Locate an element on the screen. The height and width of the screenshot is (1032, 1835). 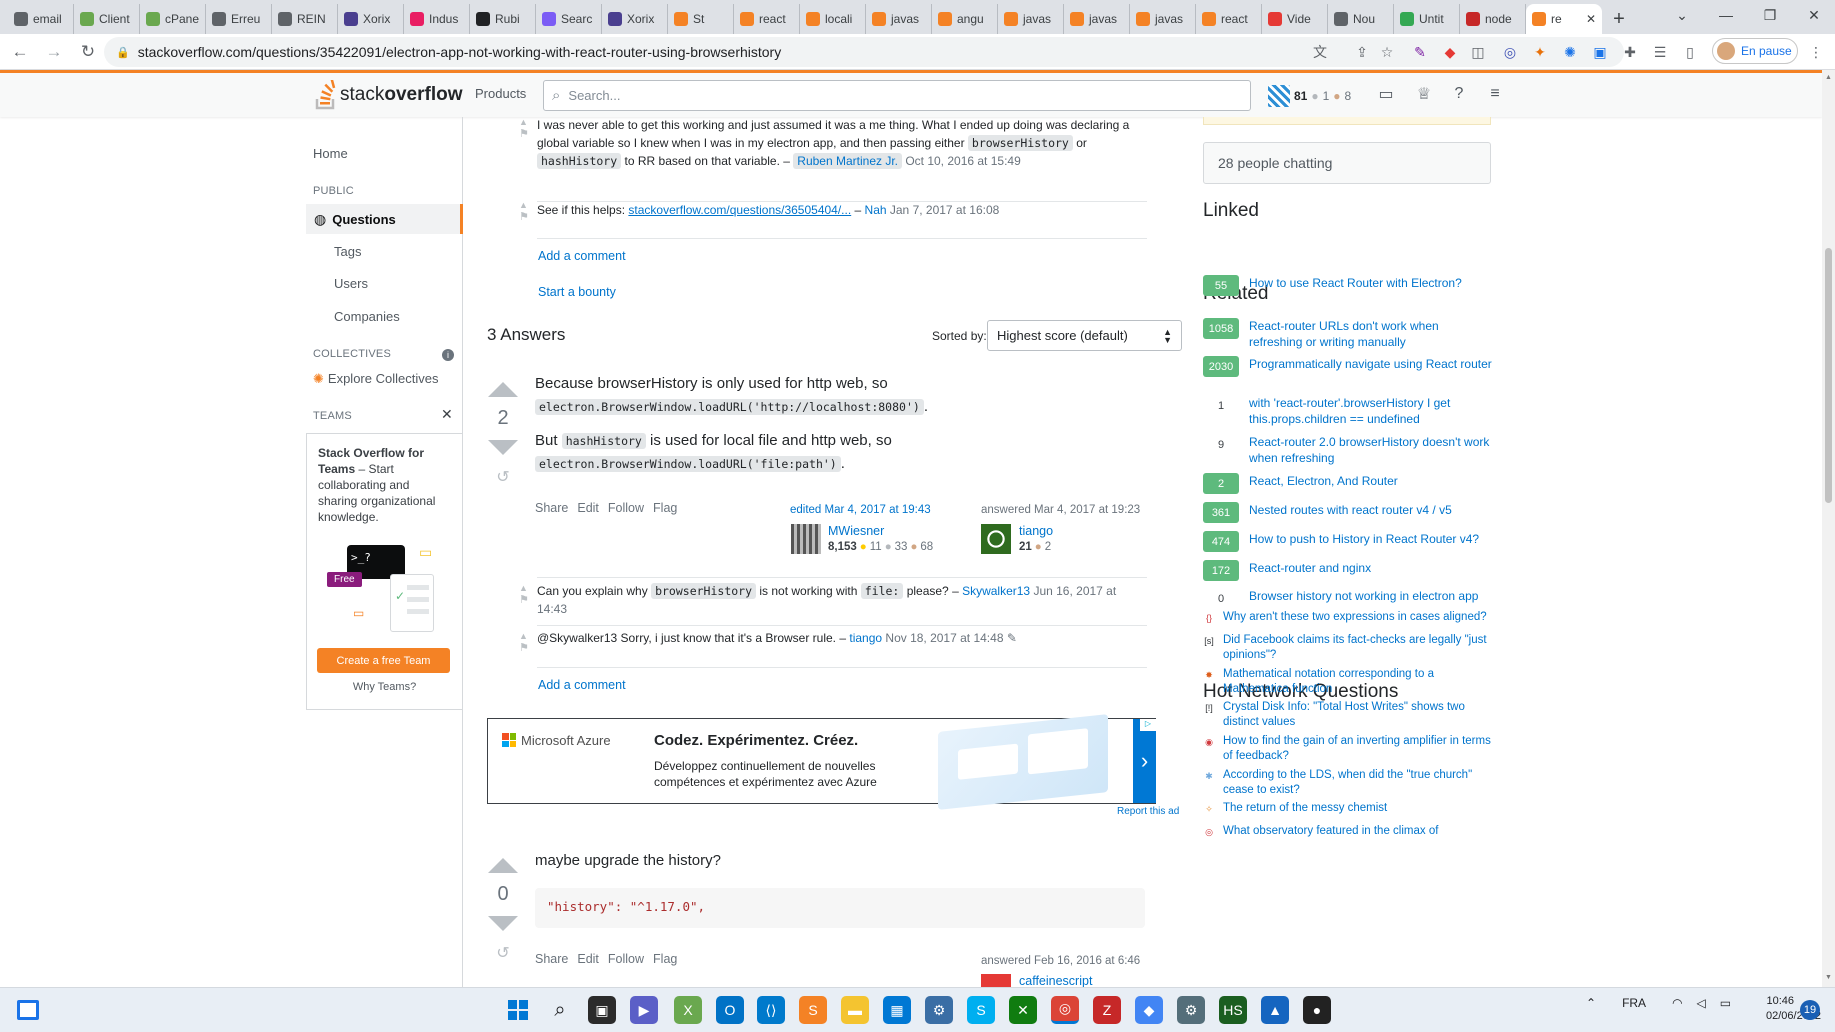
comment-date: Nov 18, 2017 at 14:48 is located at coordinates (942, 638).